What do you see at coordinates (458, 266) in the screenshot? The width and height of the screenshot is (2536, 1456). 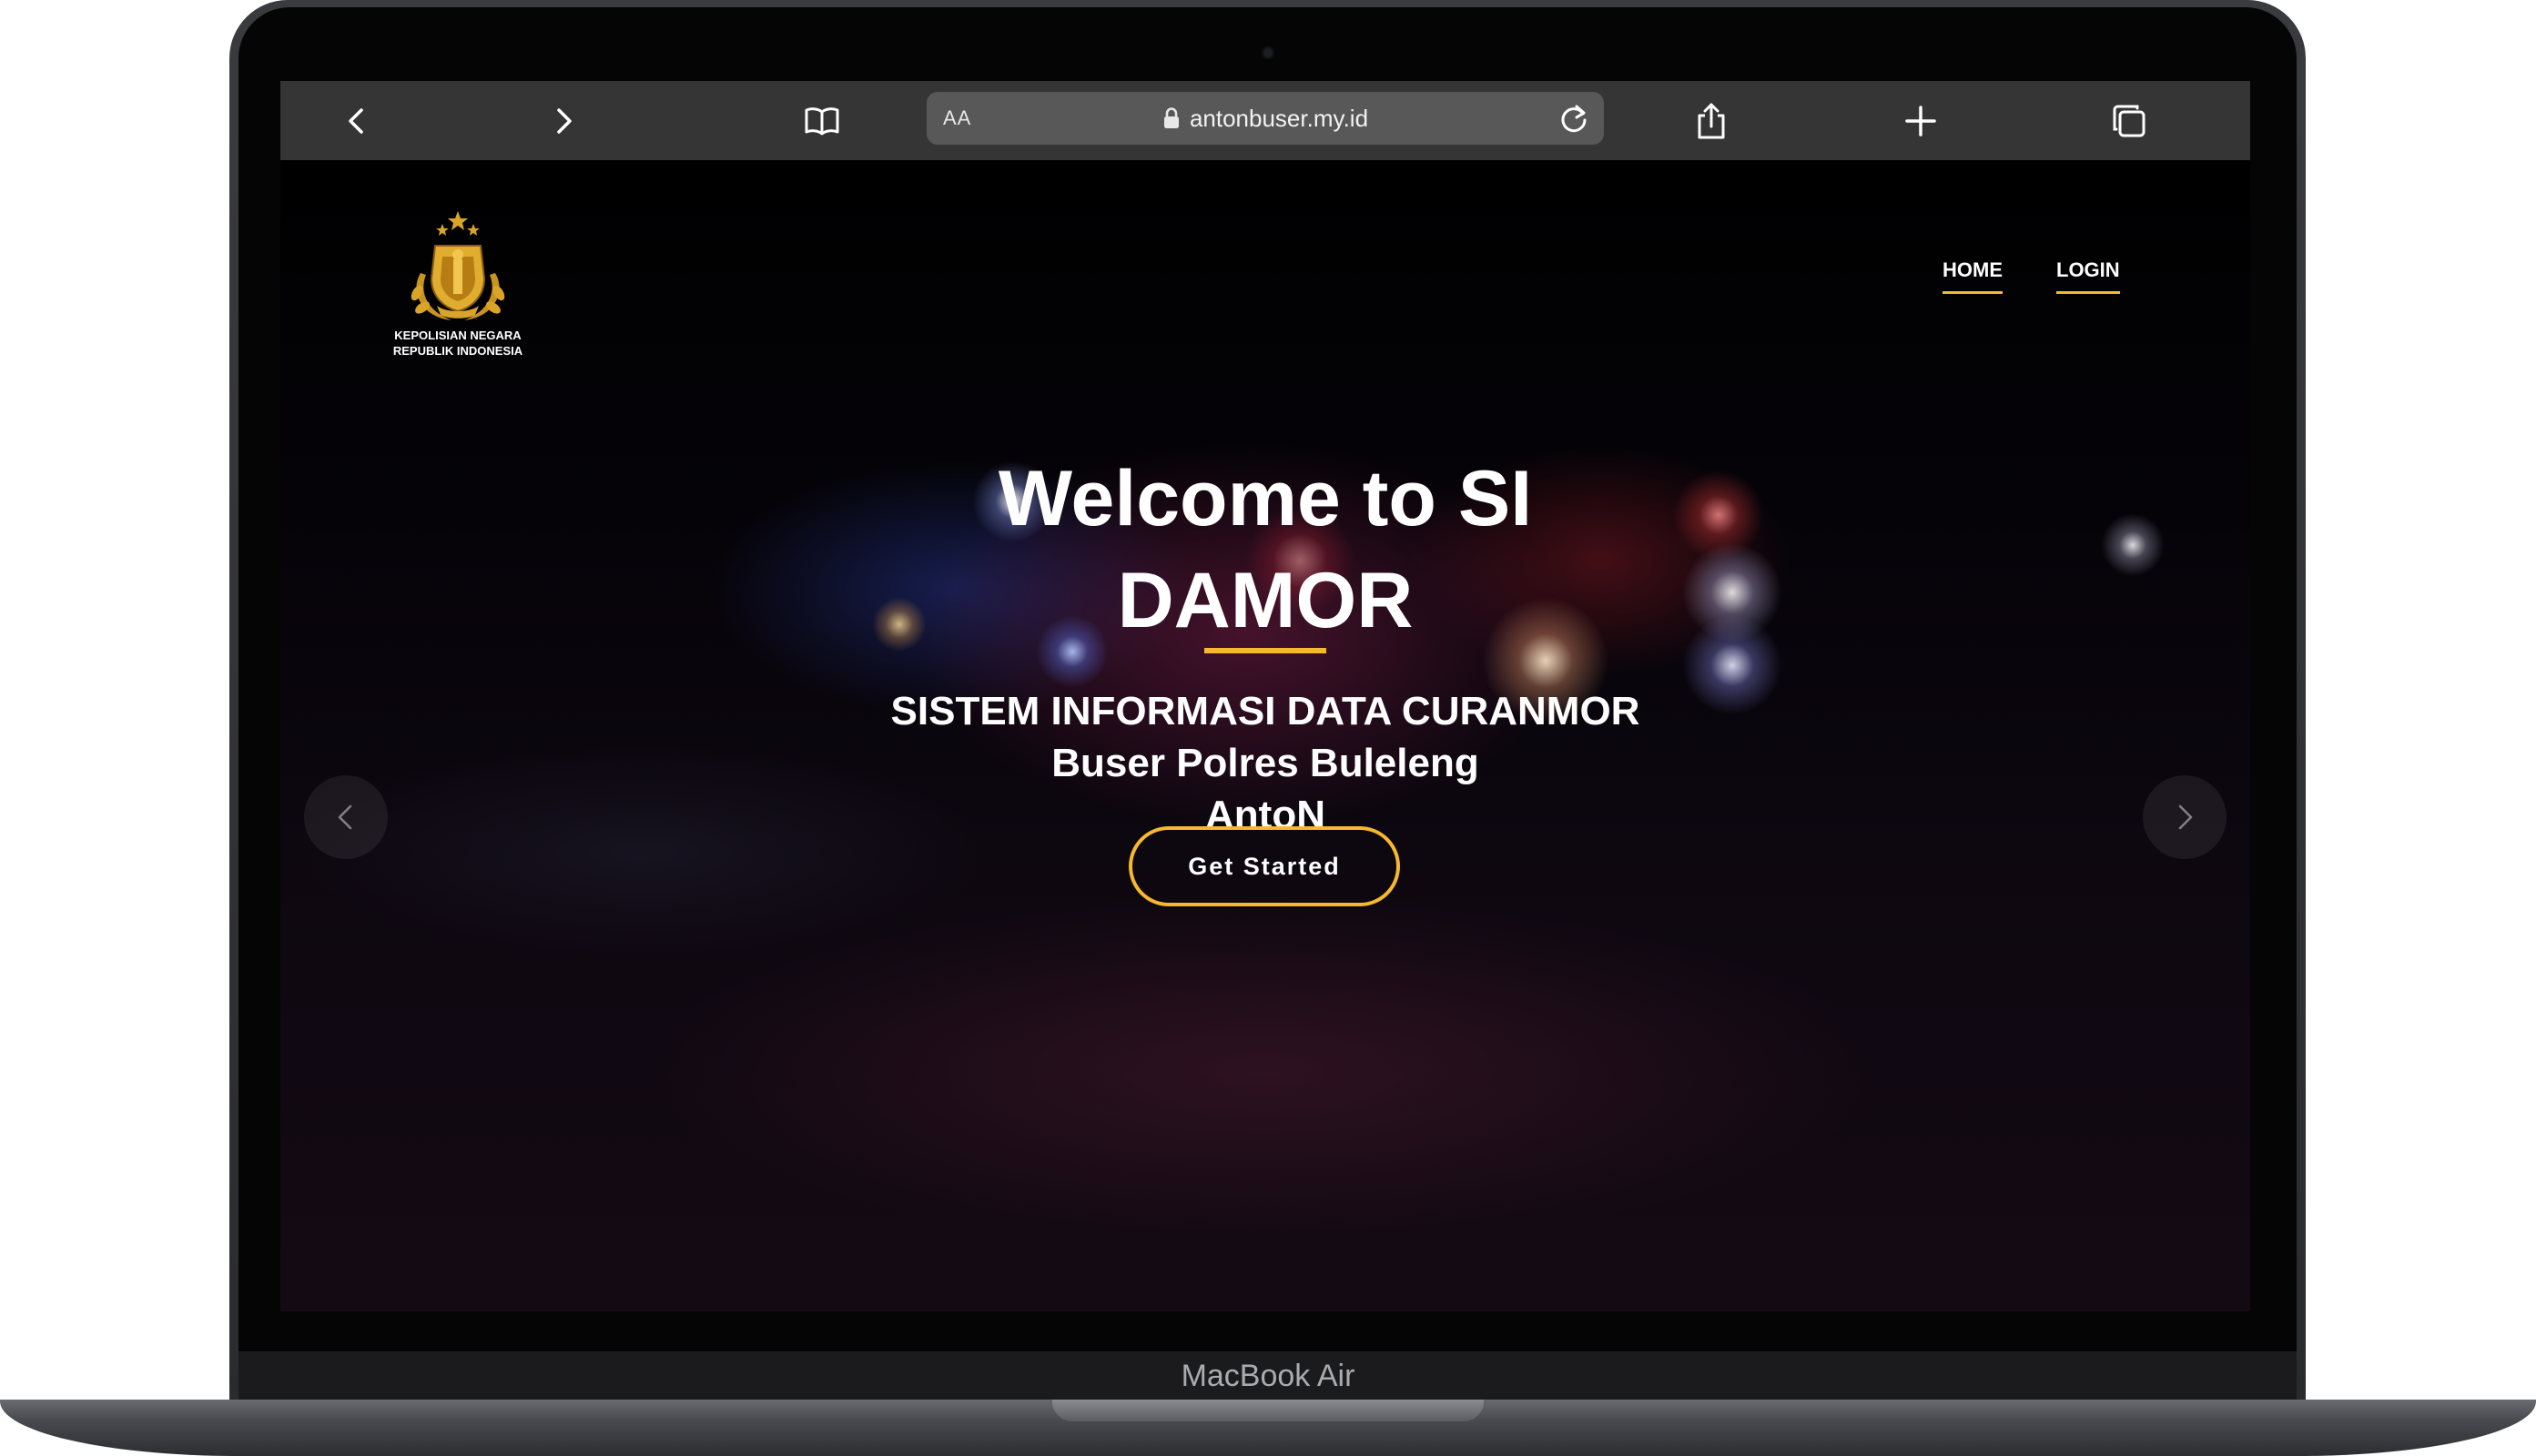 I see `police-emblem-icon` at bounding box center [458, 266].